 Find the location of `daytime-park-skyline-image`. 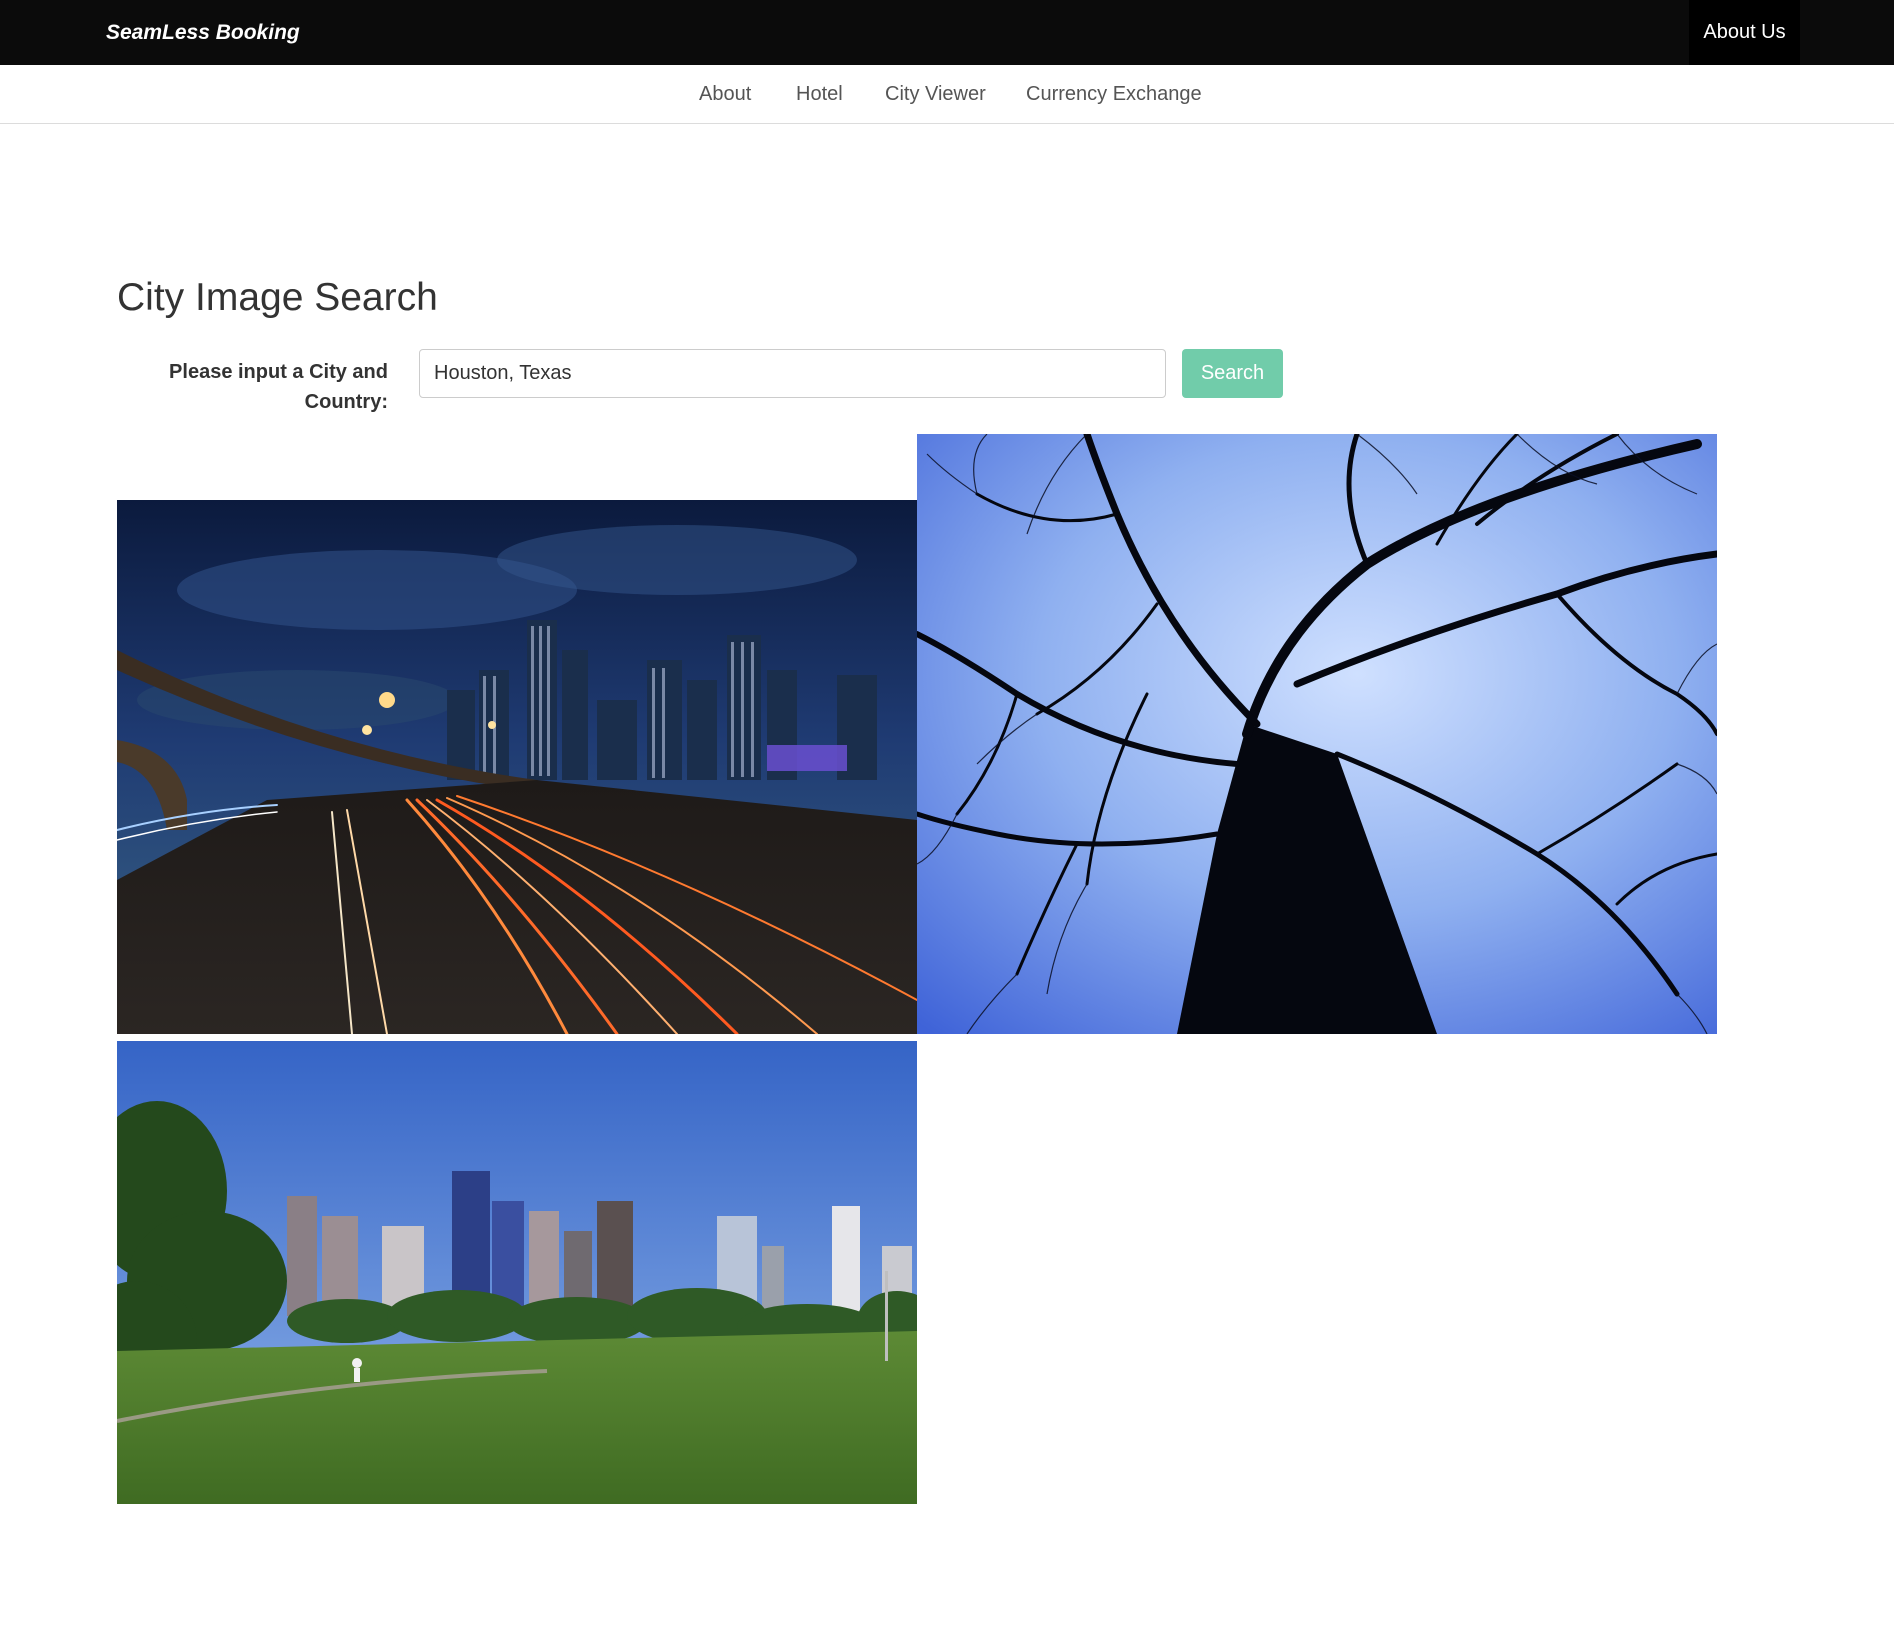

daytime-park-skyline-image is located at coordinates (517, 1272).